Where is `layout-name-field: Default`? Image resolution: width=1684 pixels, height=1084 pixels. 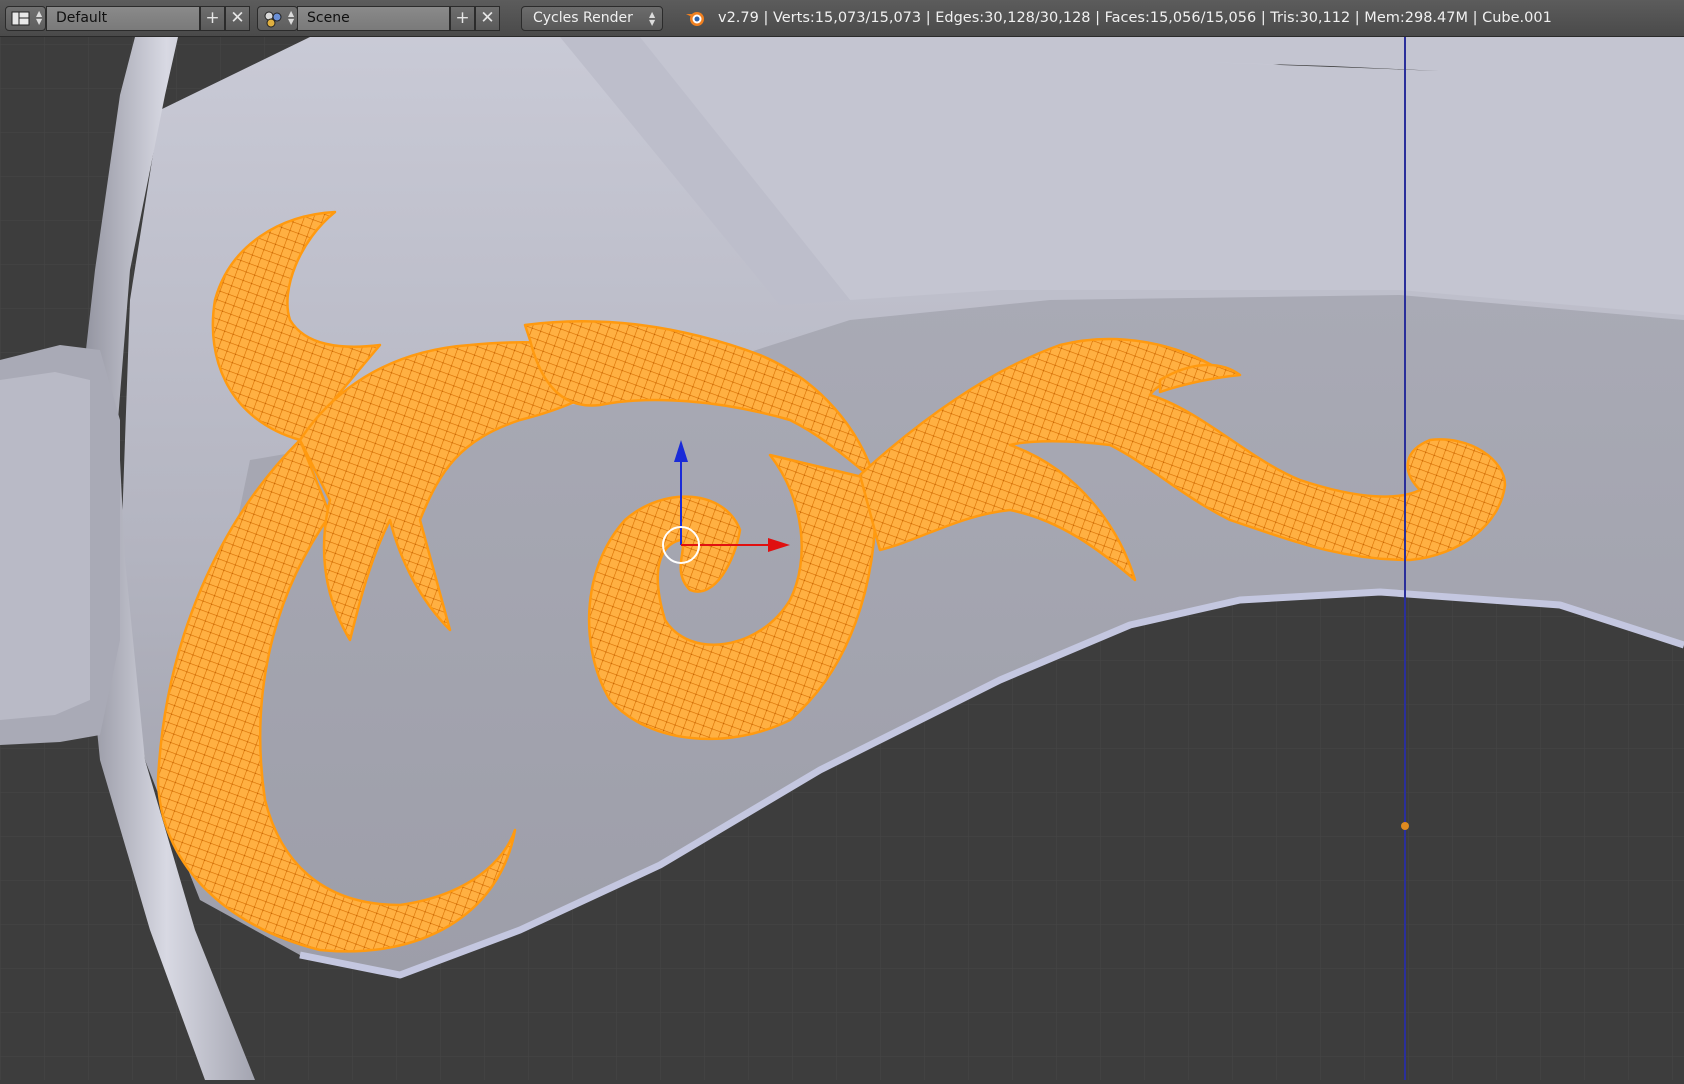 layout-name-field: Default is located at coordinates (123, 18).